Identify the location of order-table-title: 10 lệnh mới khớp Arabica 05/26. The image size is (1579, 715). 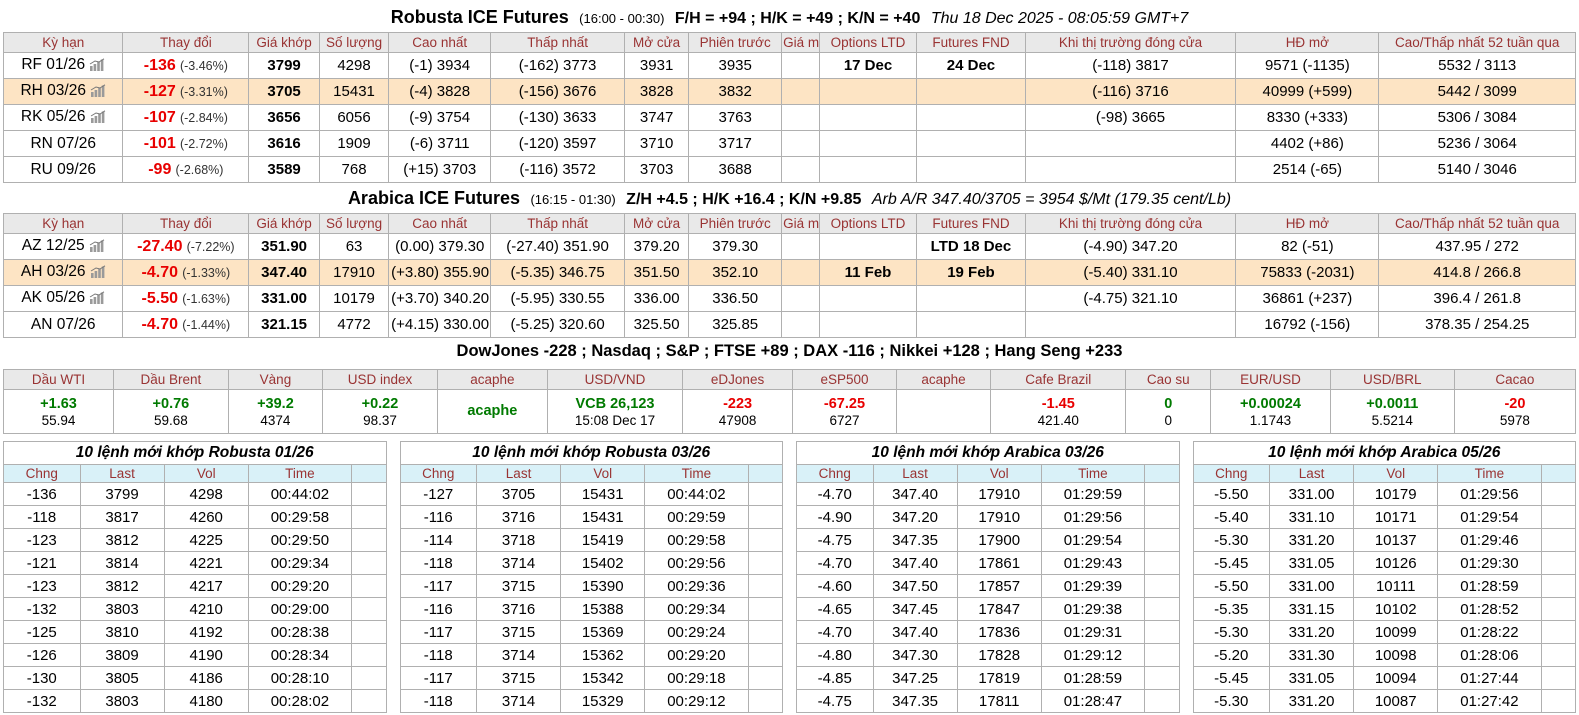
(1384, 453).